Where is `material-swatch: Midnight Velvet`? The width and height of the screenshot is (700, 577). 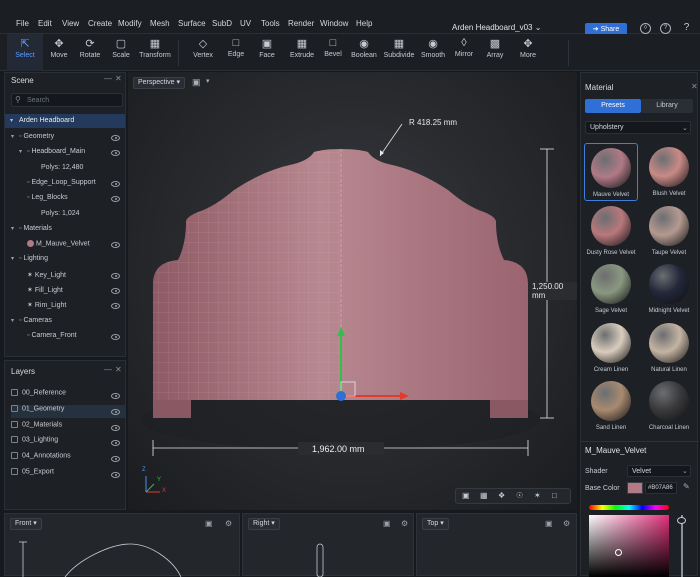 material-swatch: Midnight Velvet is located at coordinates (669, 289).